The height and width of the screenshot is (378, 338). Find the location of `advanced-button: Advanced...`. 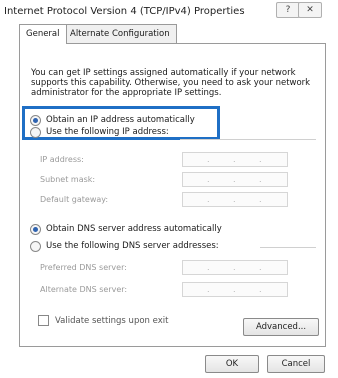

advanced-button: Advanced... is located at coordinates (281, 327).